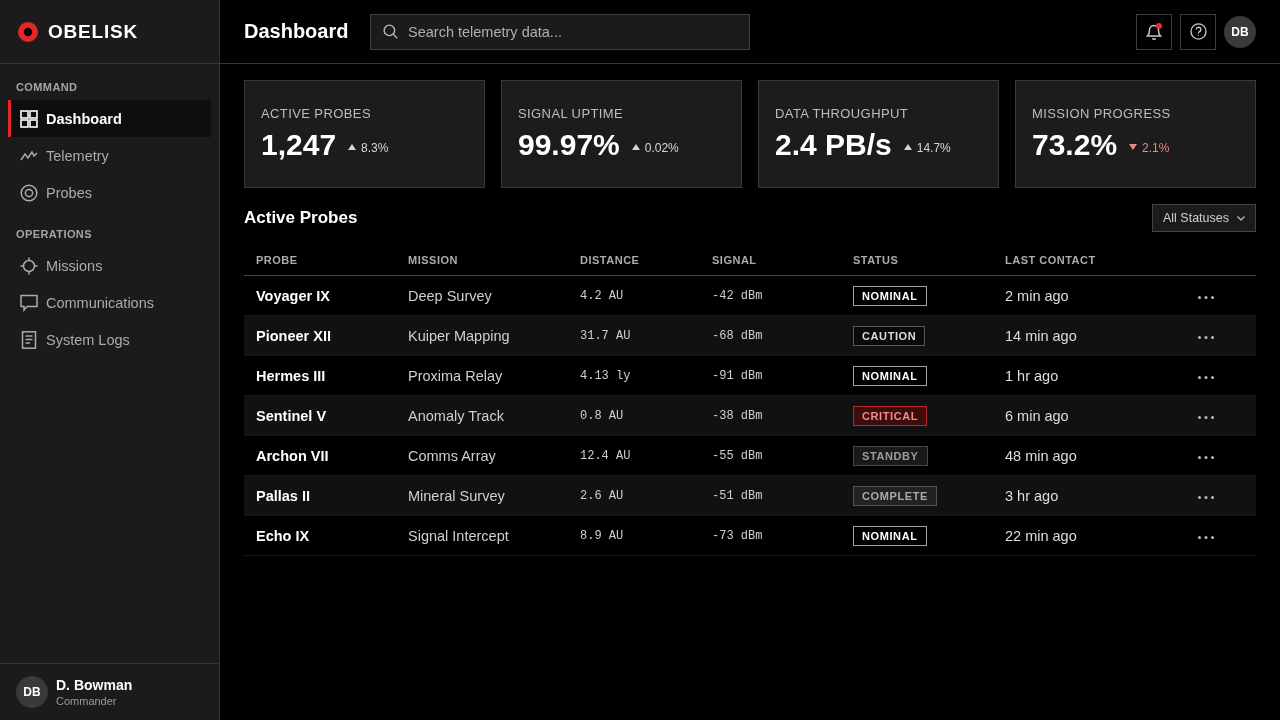 Image resolution: width=1280 pixels, height=720 pixels. Describe the element at coordinates (1032, 375) in the screenshot. I see `last-contact-time: 1 hr ago` at that location.